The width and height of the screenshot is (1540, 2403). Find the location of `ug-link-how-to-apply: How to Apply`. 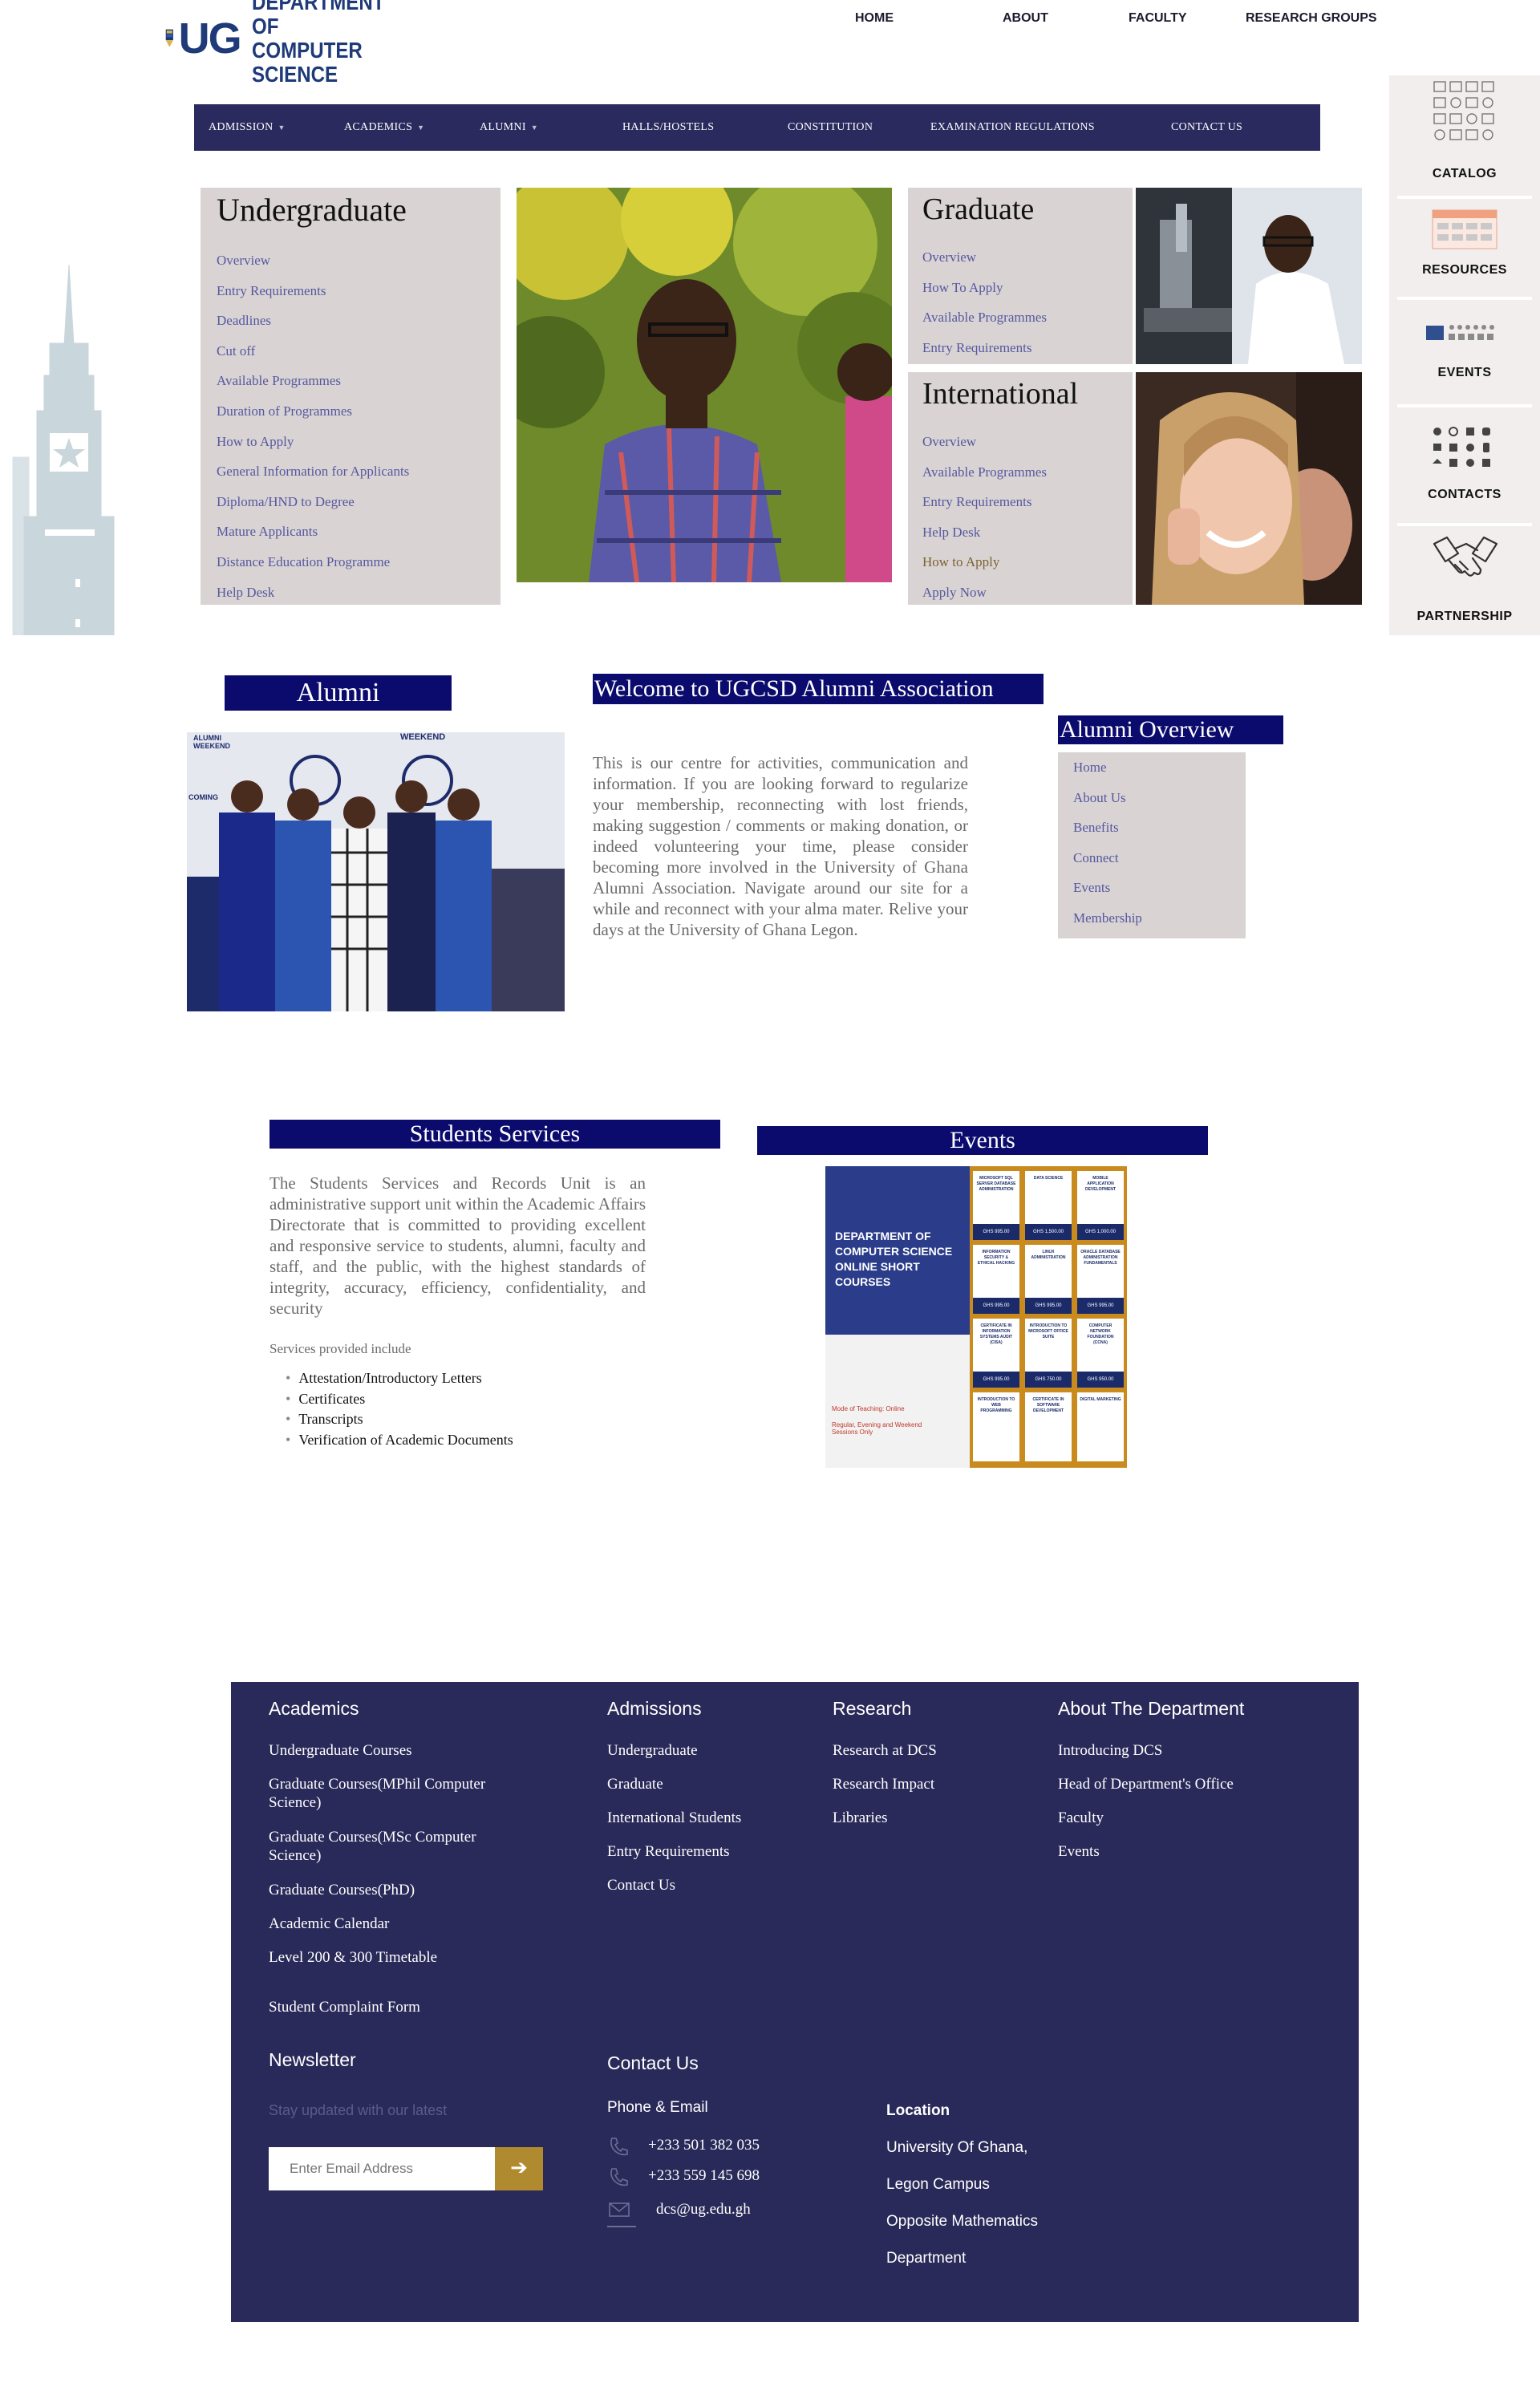

ug-link-how-to-apply: How to Apply is located at coordinates (313, 442).